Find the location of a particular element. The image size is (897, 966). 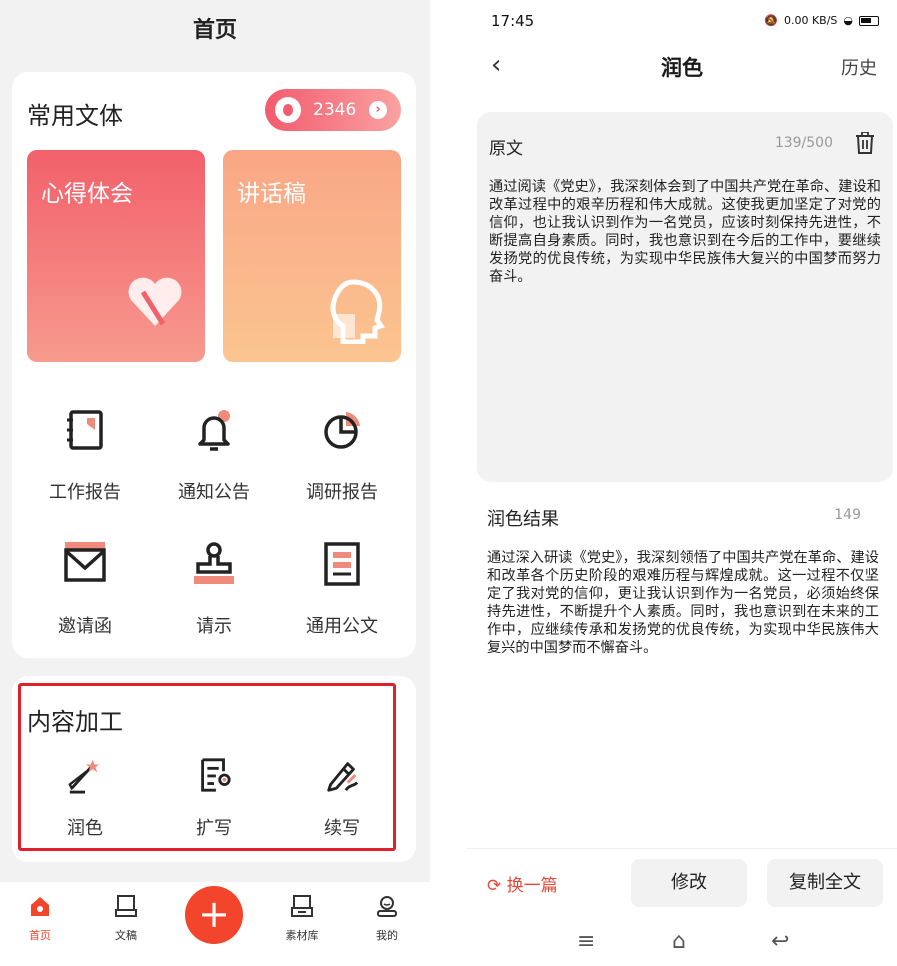

points-badge: 2346 › is located at coordinates (333, 110).